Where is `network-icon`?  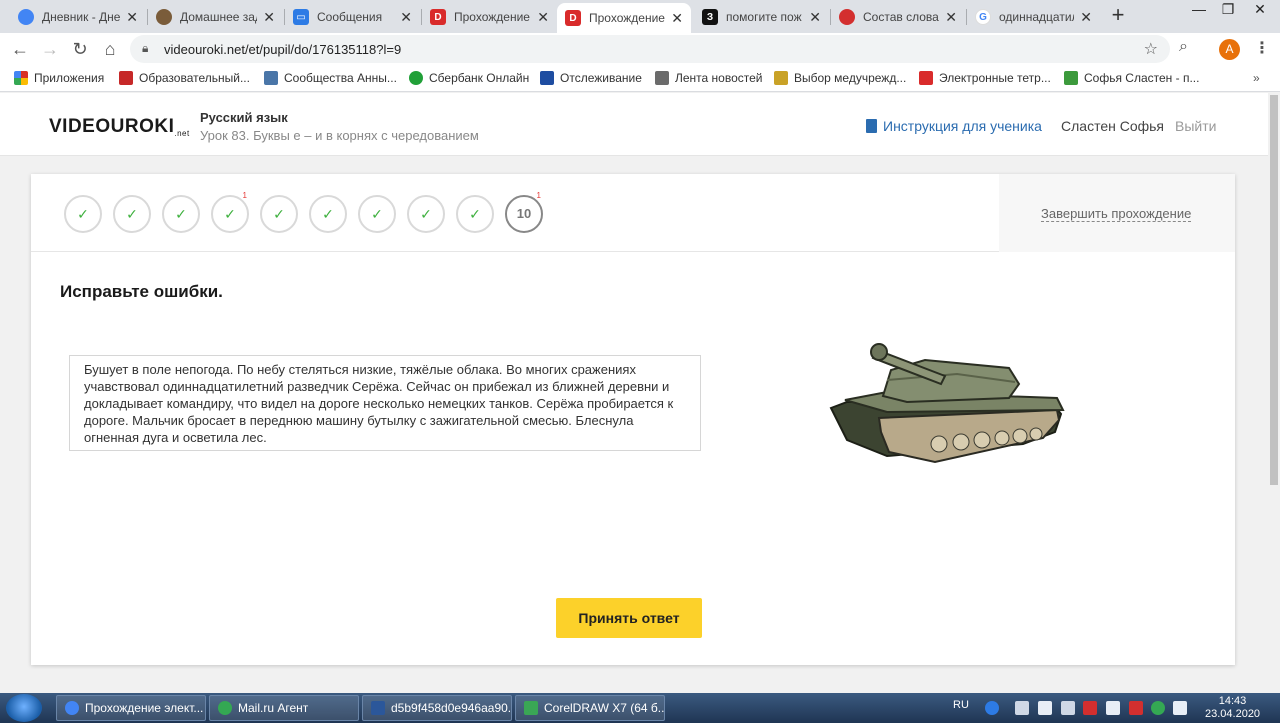
network-icon is located at coordinates (1068, 708).